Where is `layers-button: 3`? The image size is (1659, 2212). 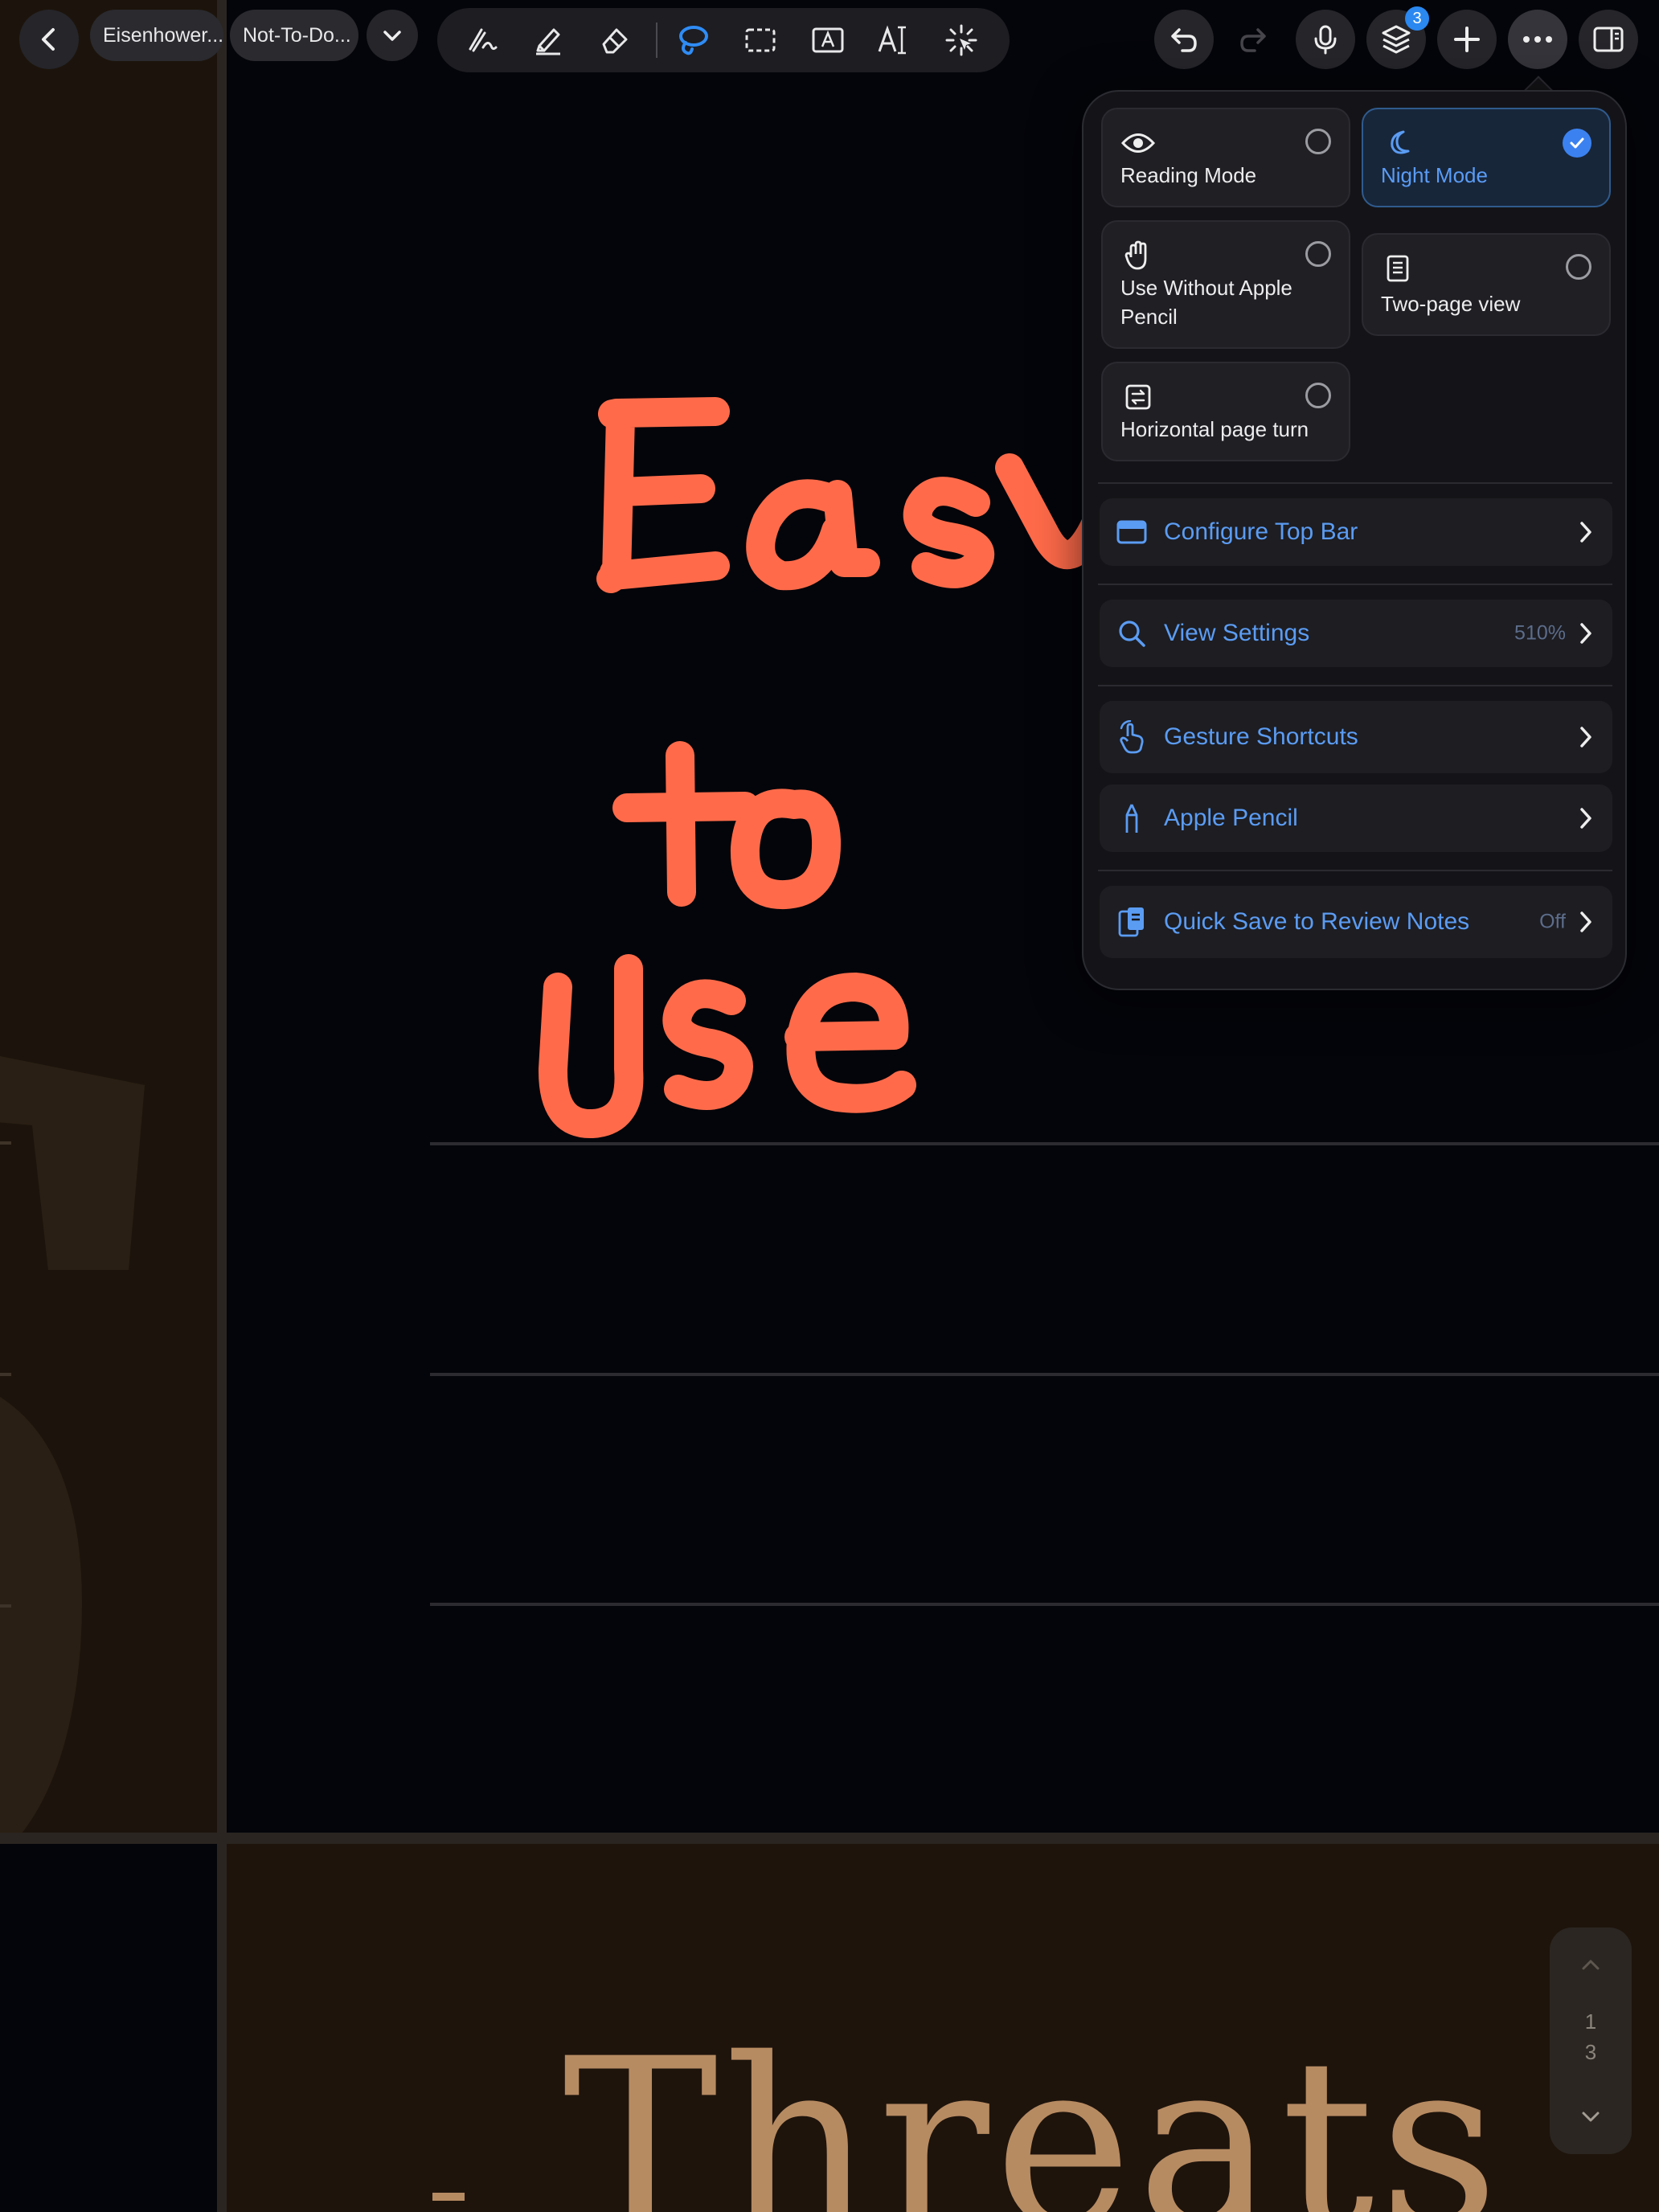 layers-button: 3 is located at coordinates (1397, 37).